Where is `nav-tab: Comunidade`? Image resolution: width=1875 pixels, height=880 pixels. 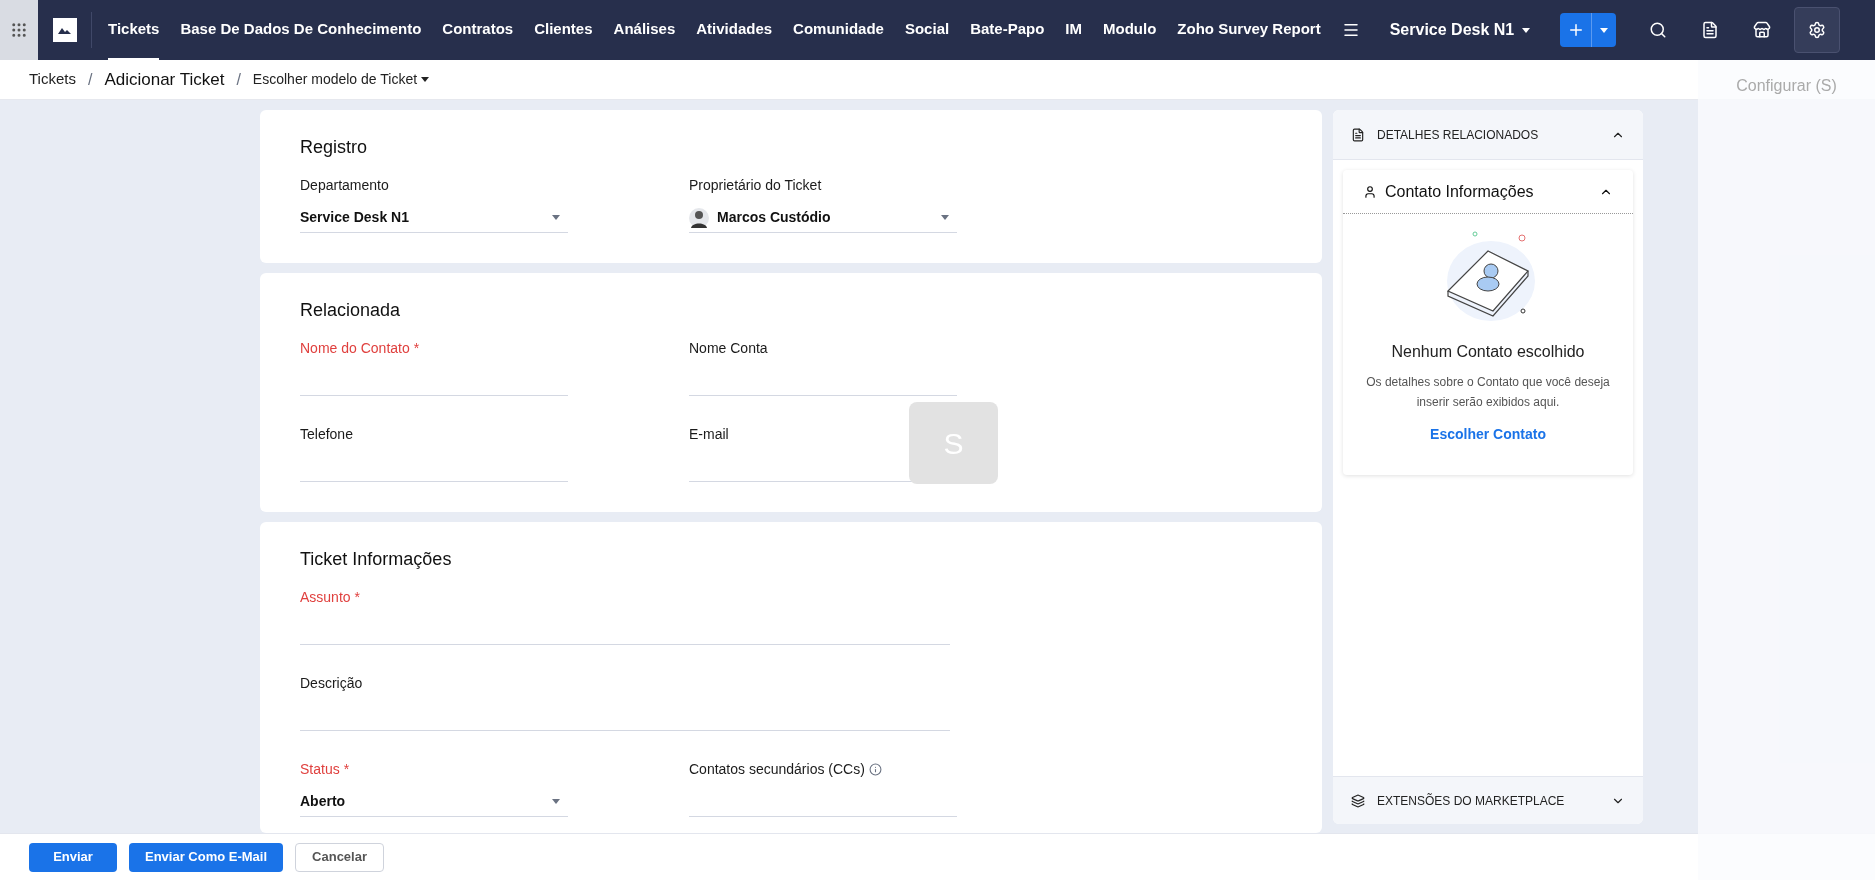 nav-tab: Comunidade is located at coordinates (838, 30).